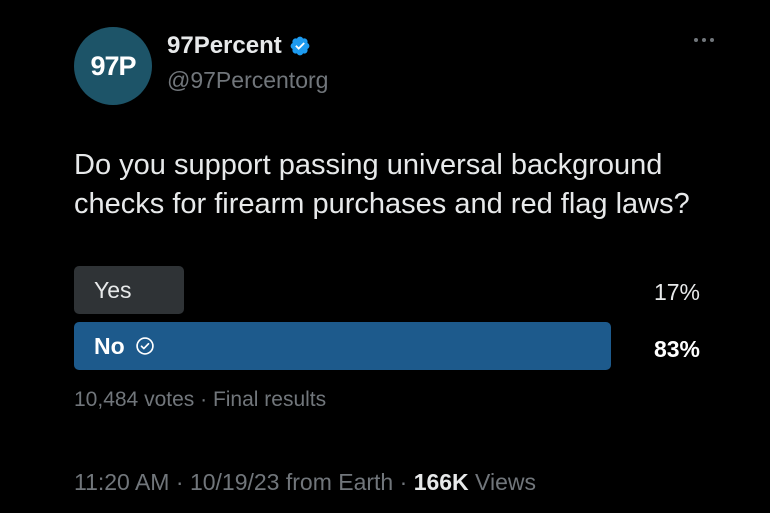  I want to click on tweet-date: 10/19/23, so click(235, 482).